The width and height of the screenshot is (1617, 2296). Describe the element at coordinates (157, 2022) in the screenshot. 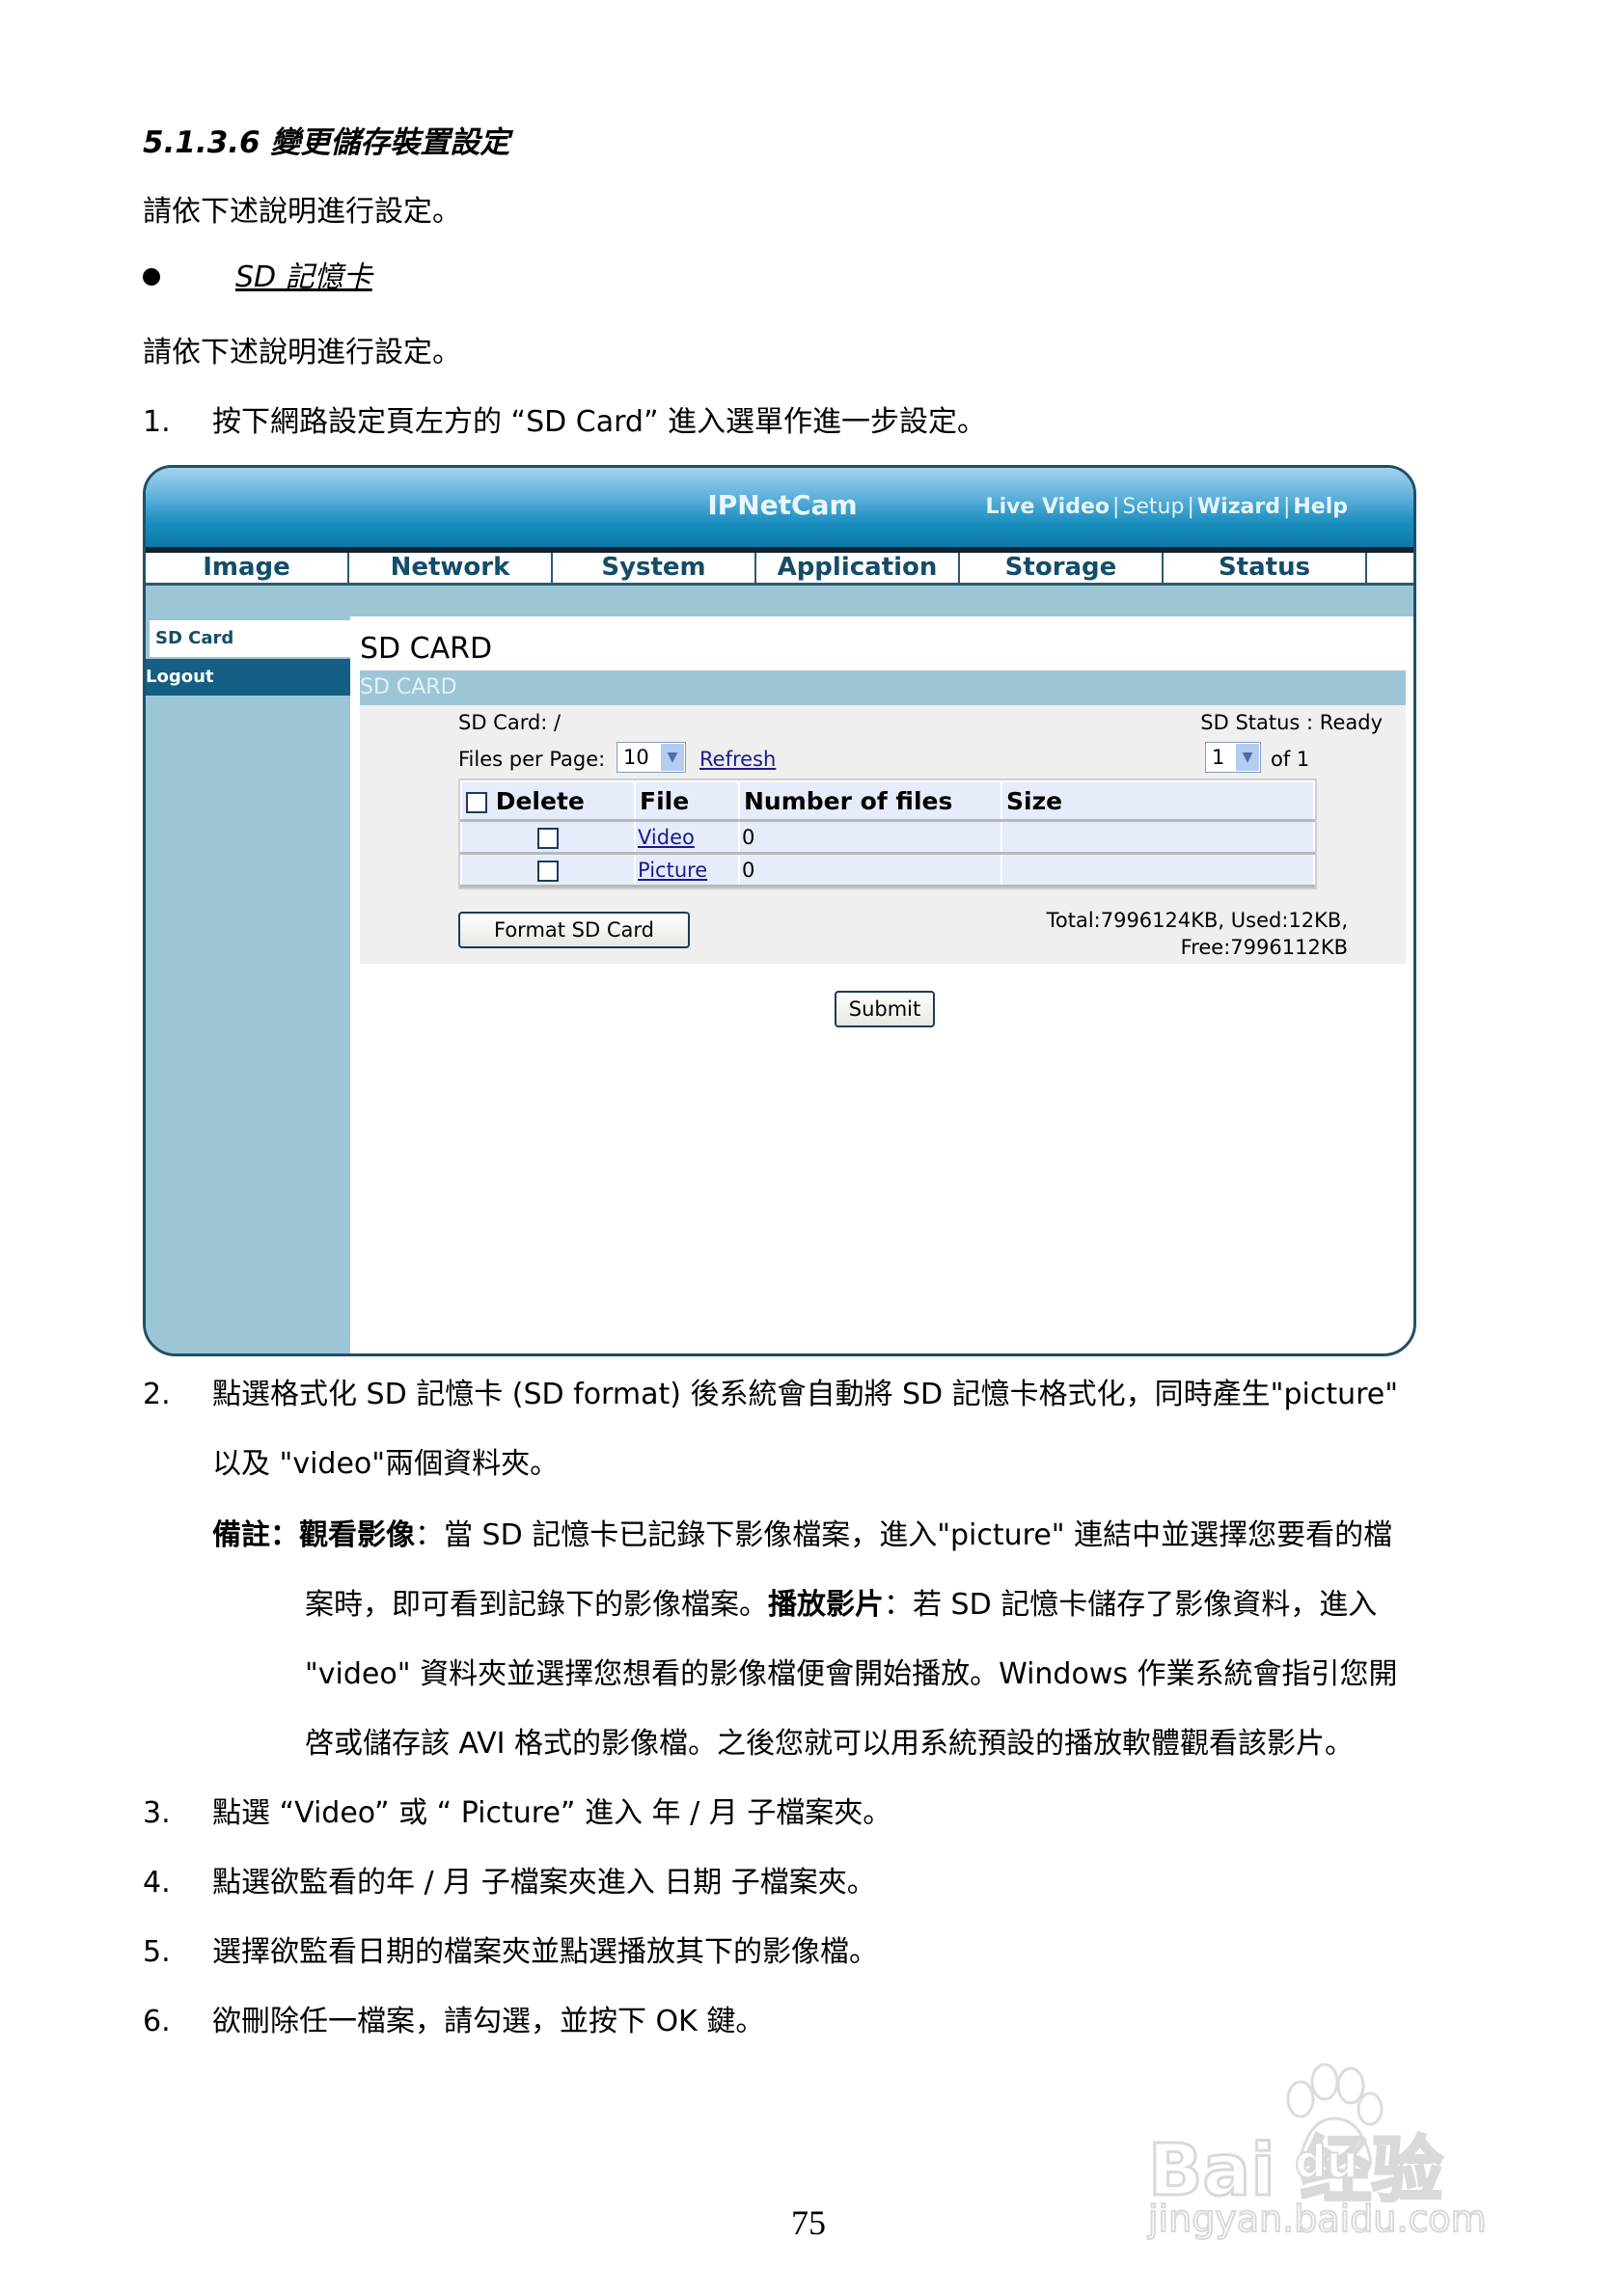

I see `step-number: 6.` at that location.